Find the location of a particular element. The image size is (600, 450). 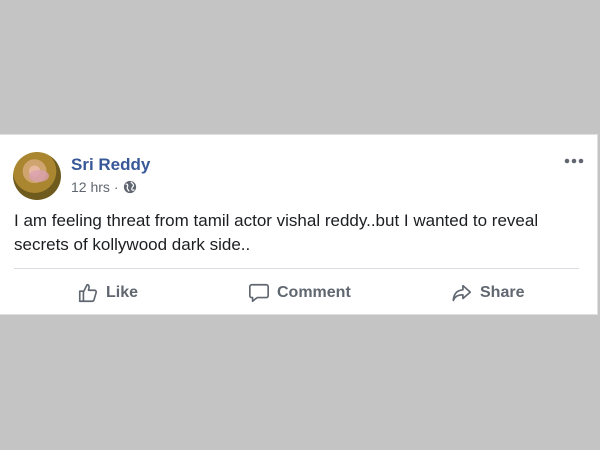

share-icon is located at coordinates (462, 293).